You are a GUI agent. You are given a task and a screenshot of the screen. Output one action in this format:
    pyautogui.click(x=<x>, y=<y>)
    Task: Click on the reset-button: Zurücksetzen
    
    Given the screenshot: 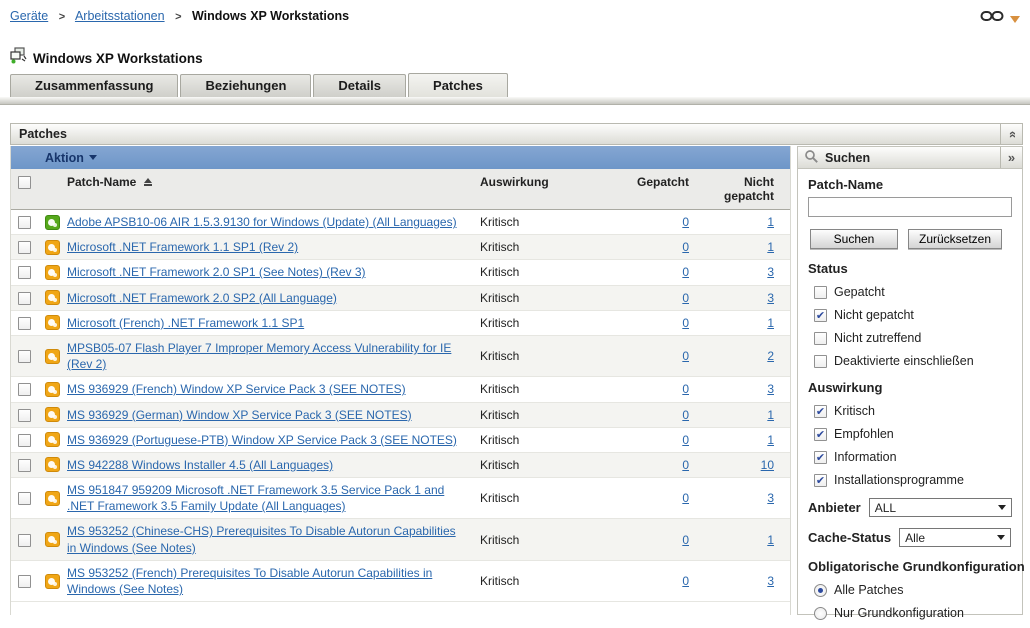 What is the action you would take?
    pyautogui.click(x=955, y=239)
    